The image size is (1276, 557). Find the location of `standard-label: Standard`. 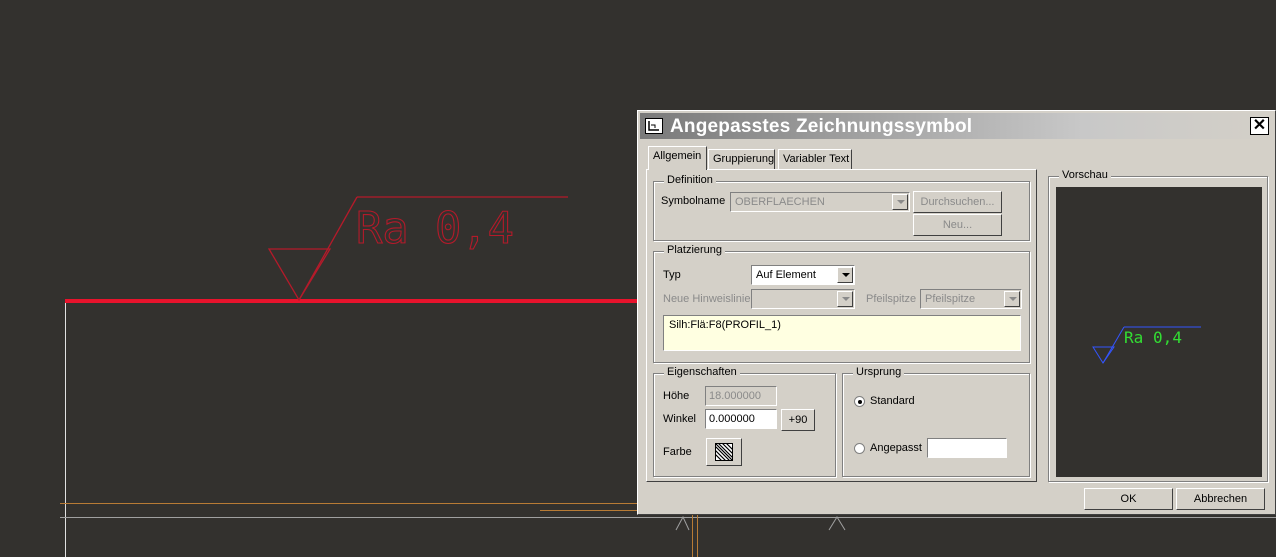

standard-label: Standard is located at coordinates (892, 401).